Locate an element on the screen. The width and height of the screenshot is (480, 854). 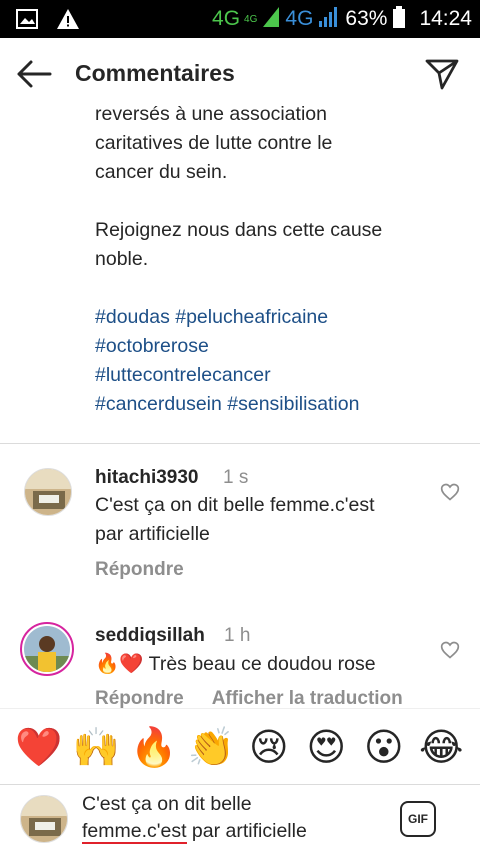
page-title: Commentaires is located at coordinates (155, 73).